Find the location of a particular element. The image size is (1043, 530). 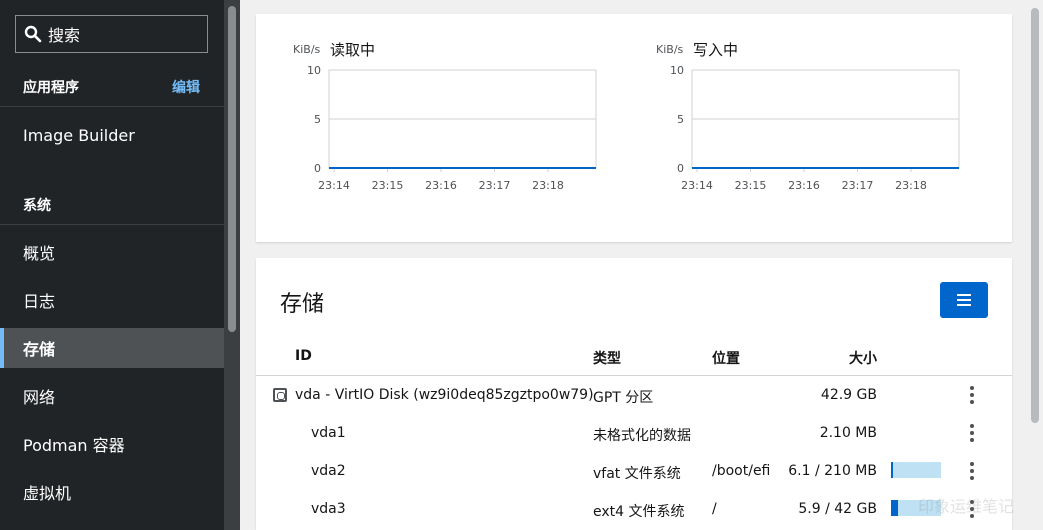

sidebar-item-storage: 存储 is located at coordinates (112, 348).